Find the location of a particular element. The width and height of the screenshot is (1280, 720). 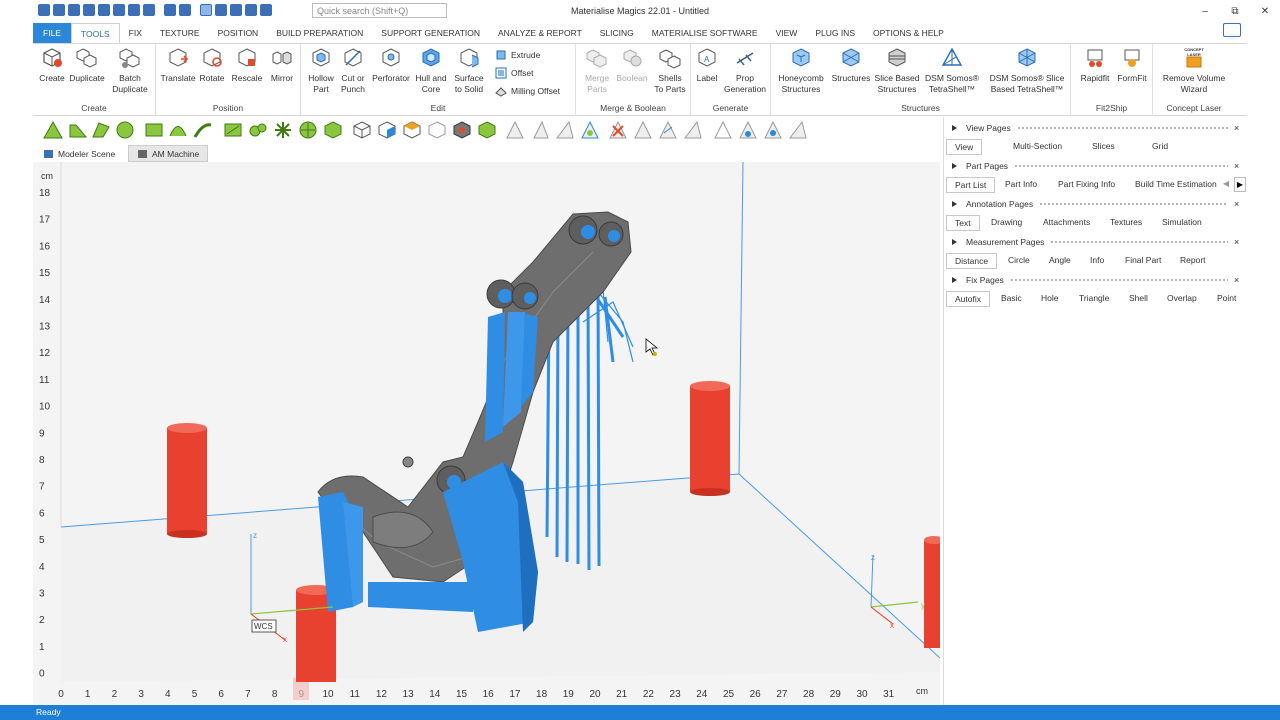

extrude-button: Extrude is located at coordinates (517, 55).